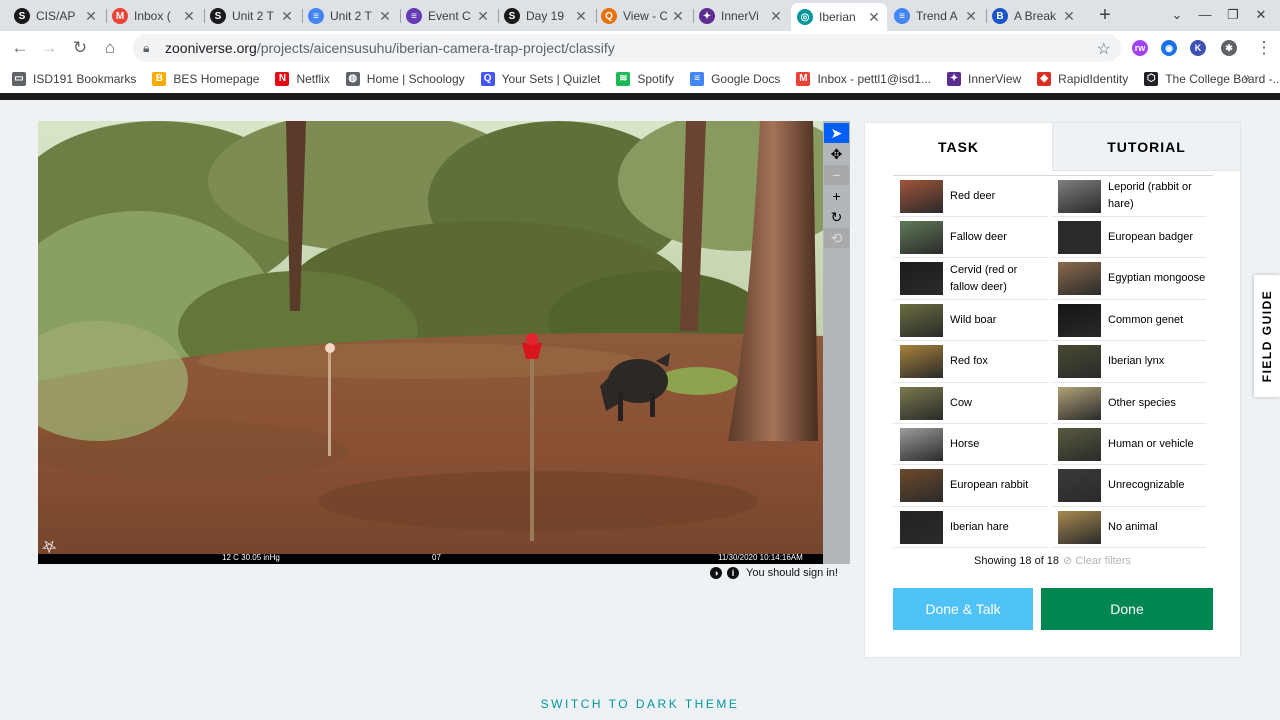 Image resolution: width=1280 pixels, height=720 pixels. What do you see at coordinates (970, 528) in the screenshot?
I see `species-choice: Iberian hare` at bounding box center [970, 528].